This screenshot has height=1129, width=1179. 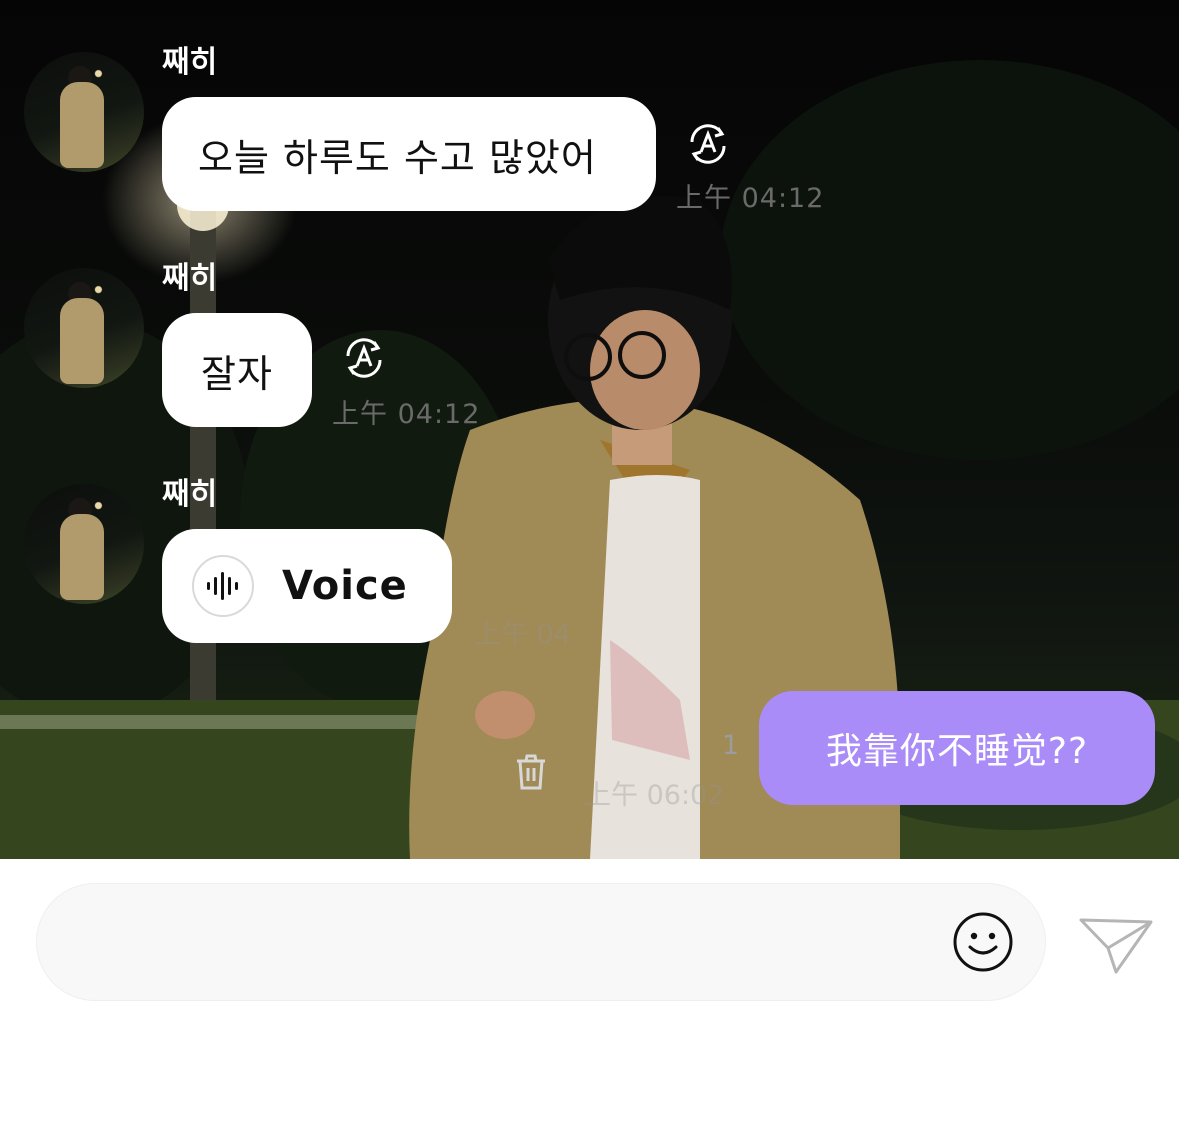 I want to click on voice-label: Voice, so click(x=345, y=586).